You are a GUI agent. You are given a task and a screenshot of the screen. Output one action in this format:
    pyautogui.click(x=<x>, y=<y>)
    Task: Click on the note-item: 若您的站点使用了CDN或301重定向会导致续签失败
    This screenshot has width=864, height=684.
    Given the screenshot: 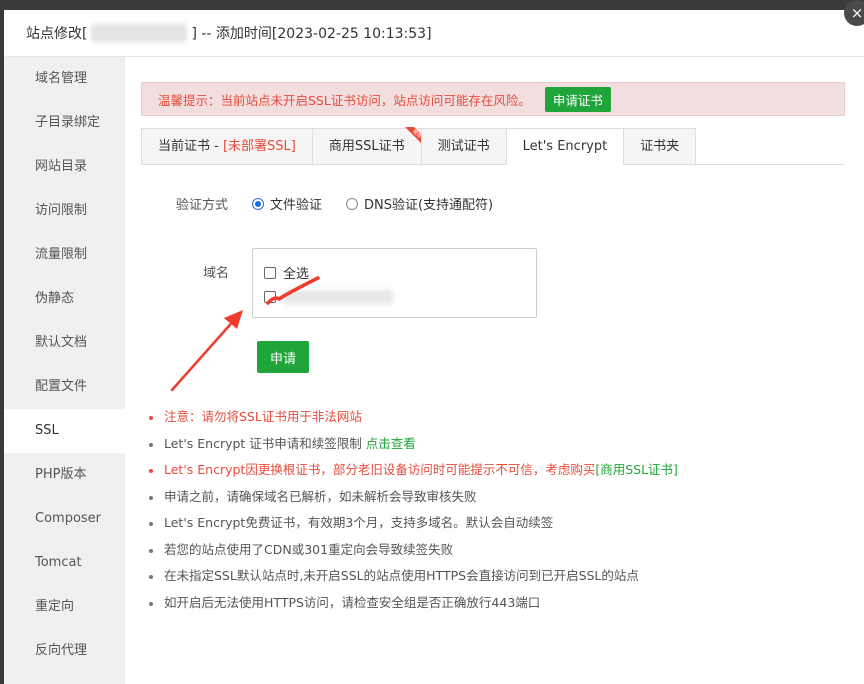 What is the action you would take?
    pyautogui.click(x=413, y=550)
    